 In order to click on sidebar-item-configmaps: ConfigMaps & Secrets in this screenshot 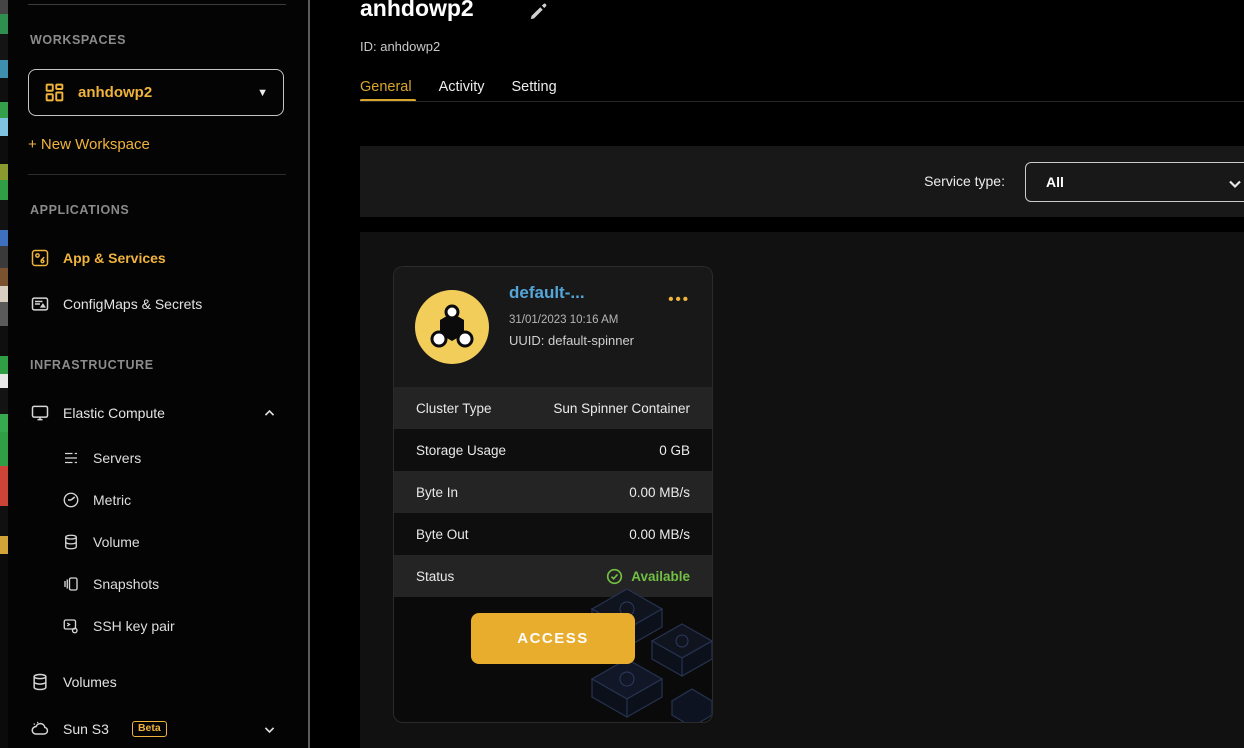, I will do `click(159, 304)`.